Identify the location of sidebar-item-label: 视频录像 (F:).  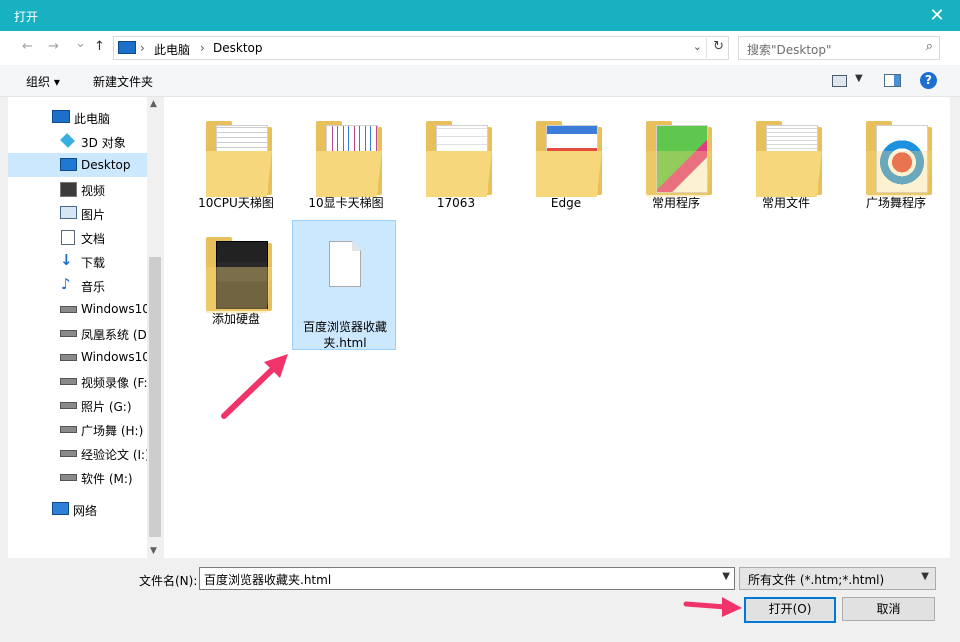
(114, 383).